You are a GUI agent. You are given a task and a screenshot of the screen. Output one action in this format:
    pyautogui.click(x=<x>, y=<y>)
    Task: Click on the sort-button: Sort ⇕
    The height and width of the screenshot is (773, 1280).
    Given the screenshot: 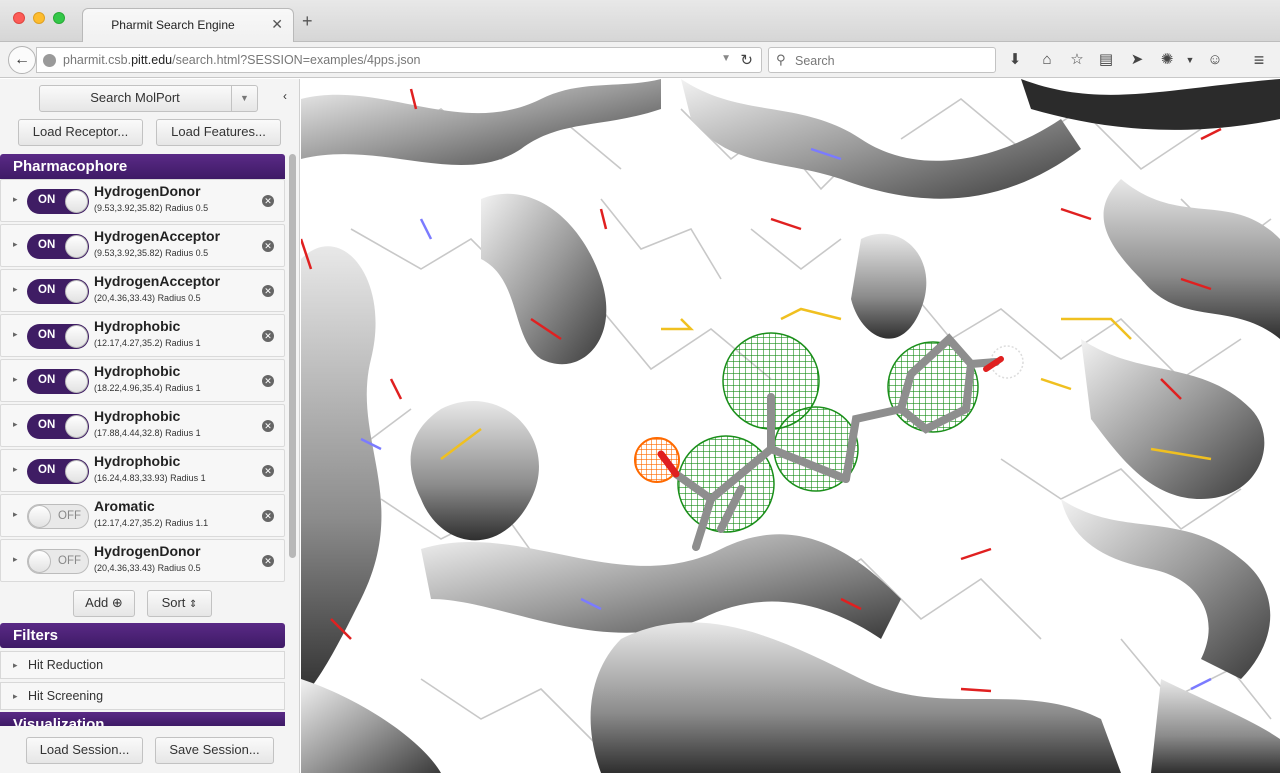 What is the action you would take?
    pyautogui.click(x=179, y=603)
    